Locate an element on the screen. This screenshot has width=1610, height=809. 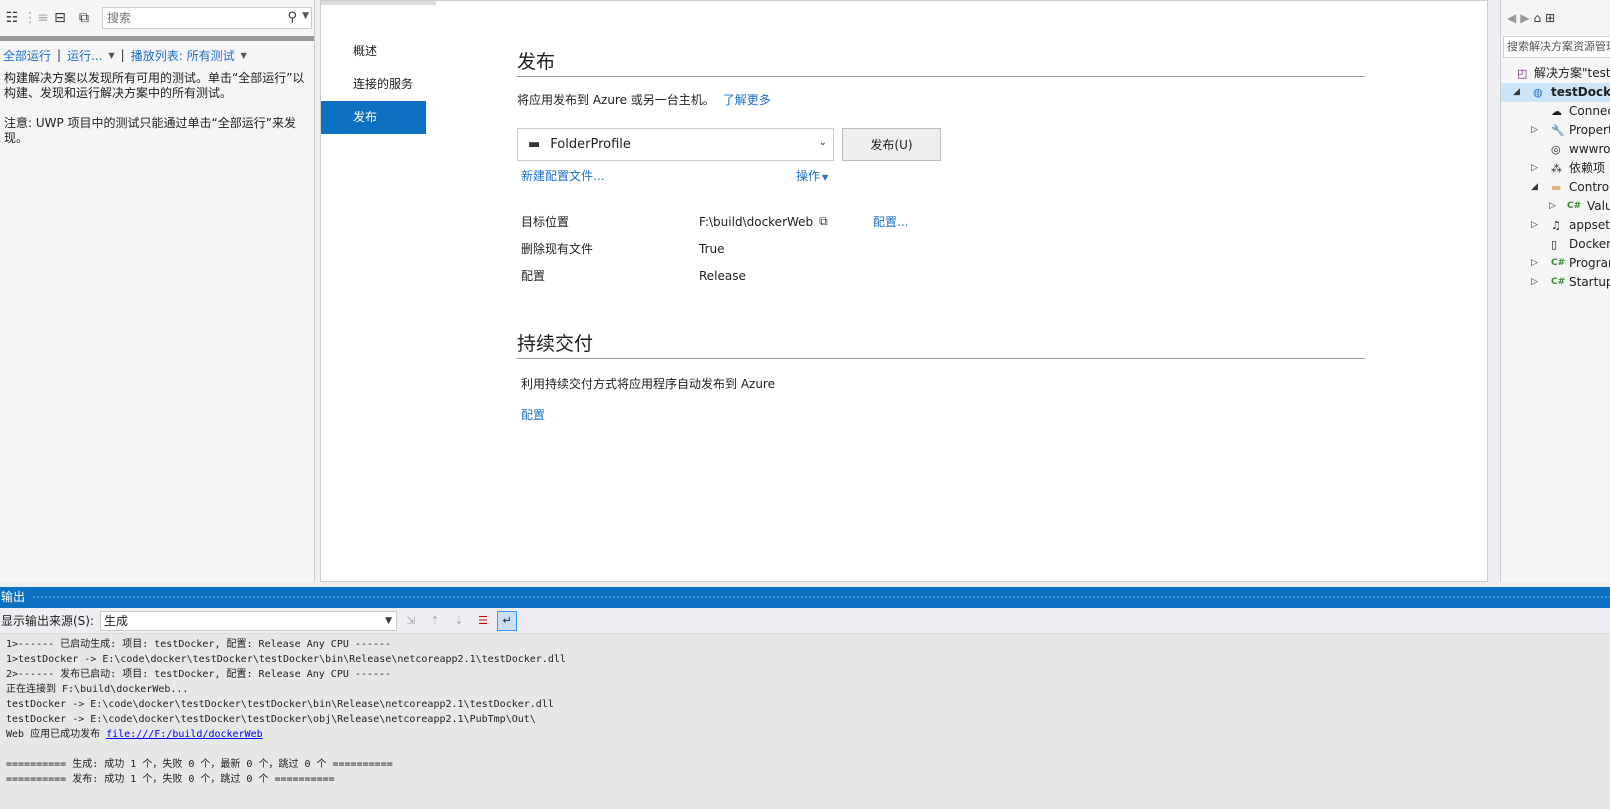
output-source-value: 生成 is located at coordinates (116, 620).